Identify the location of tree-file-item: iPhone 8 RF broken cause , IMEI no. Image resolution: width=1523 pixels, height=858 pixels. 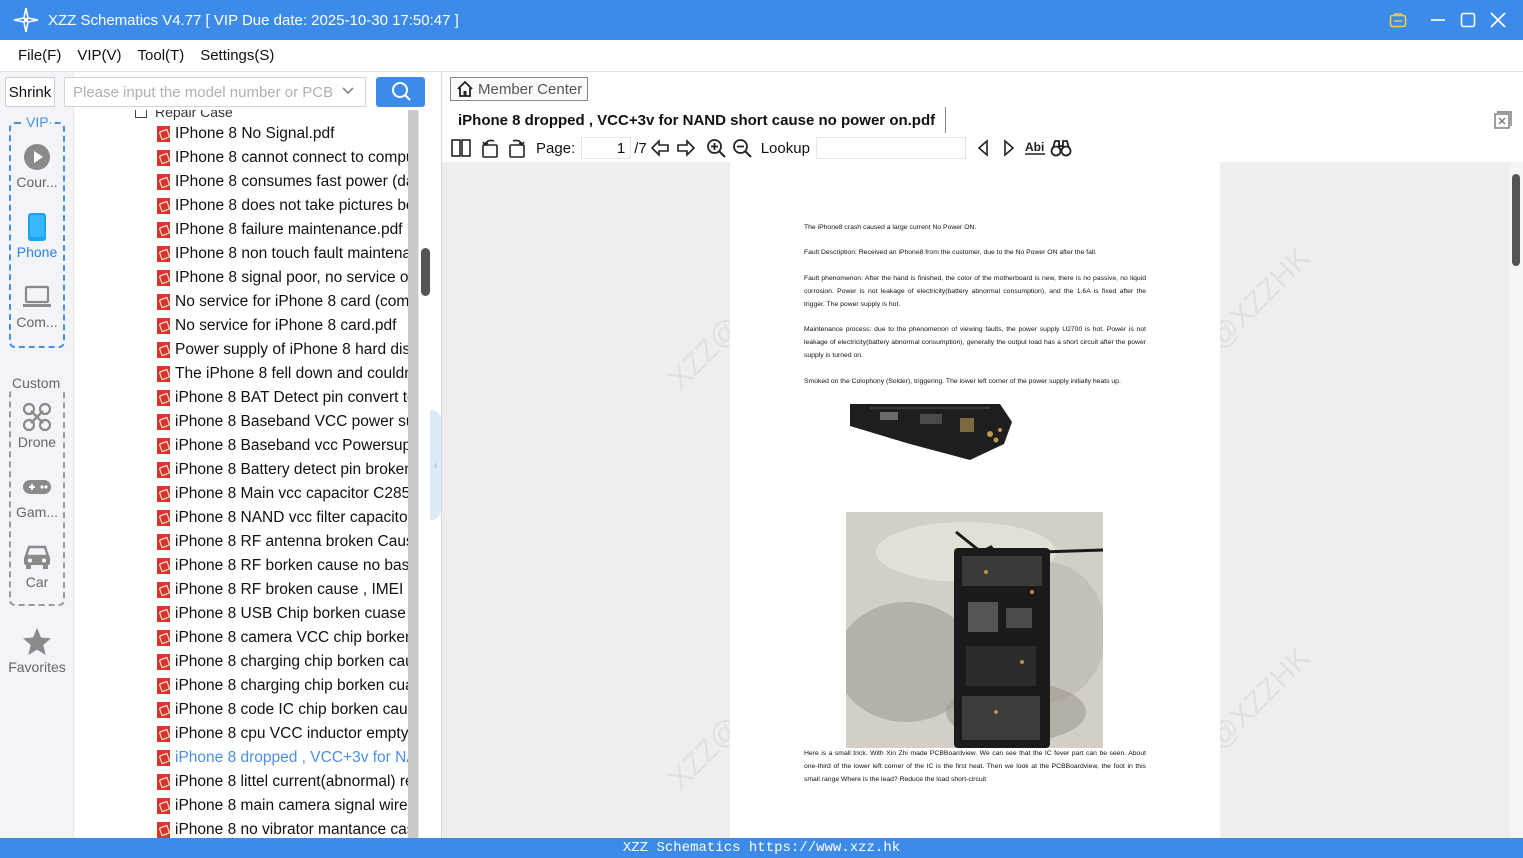
(282, 590).